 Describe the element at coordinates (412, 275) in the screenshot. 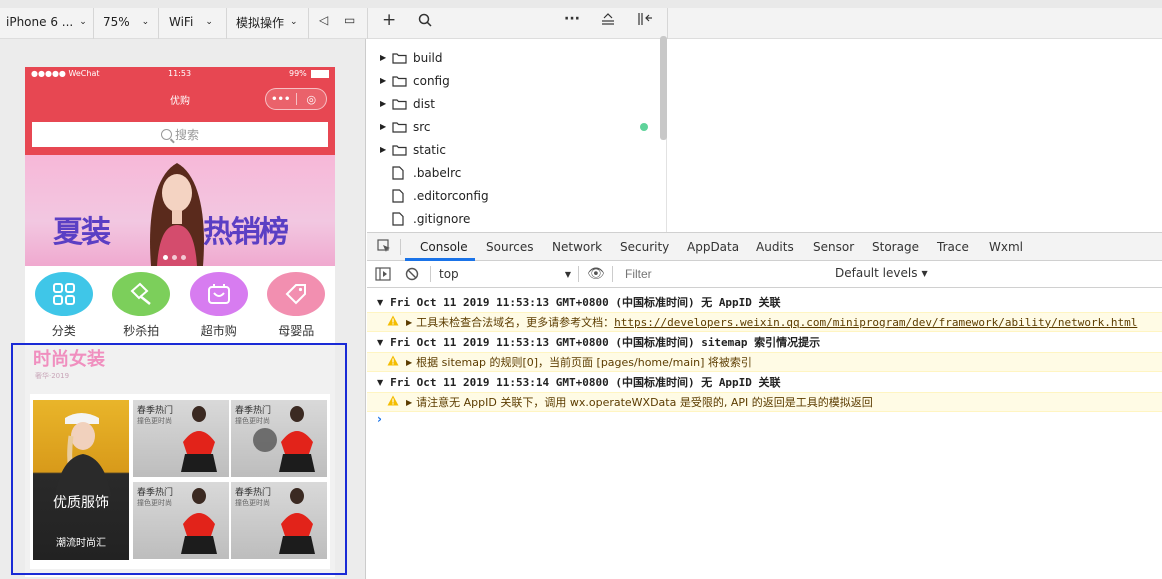

I see `clear-console-icon` at that location.